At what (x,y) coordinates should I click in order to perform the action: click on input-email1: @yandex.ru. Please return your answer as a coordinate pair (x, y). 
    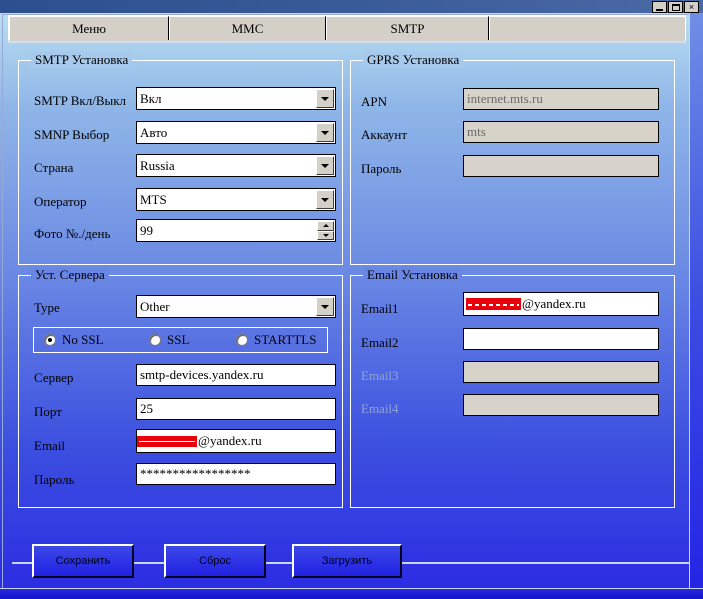
    Looking at the image, I should click on (561, 304).